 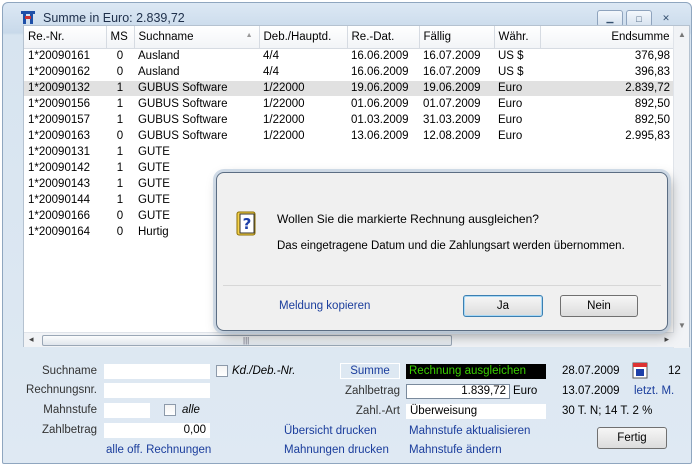 What do you see at coordinates (458, 391) in the screenshot?
I see `zahlbetrag2-input: 1.839,72` at bounding box center [458, 391].